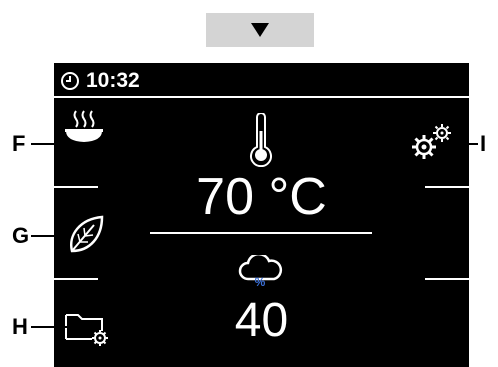 The height and width of the screenshot is (367, 498). I want to click on callout-line-g, so click(49, 236).